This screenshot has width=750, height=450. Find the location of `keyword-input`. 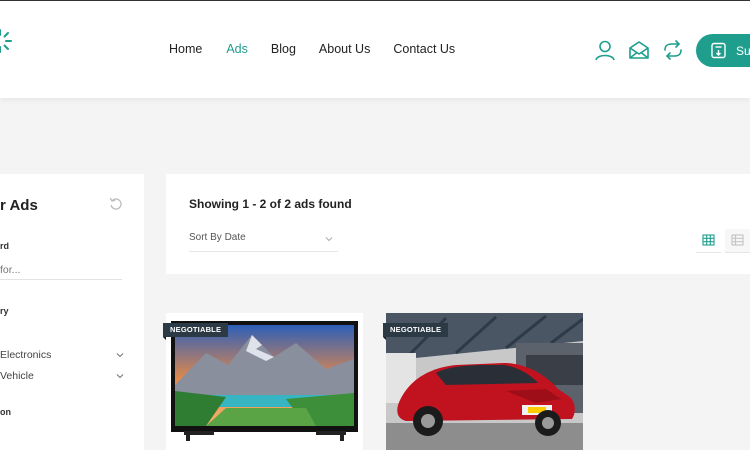

keyword-input is located at coordinates (61, 270).